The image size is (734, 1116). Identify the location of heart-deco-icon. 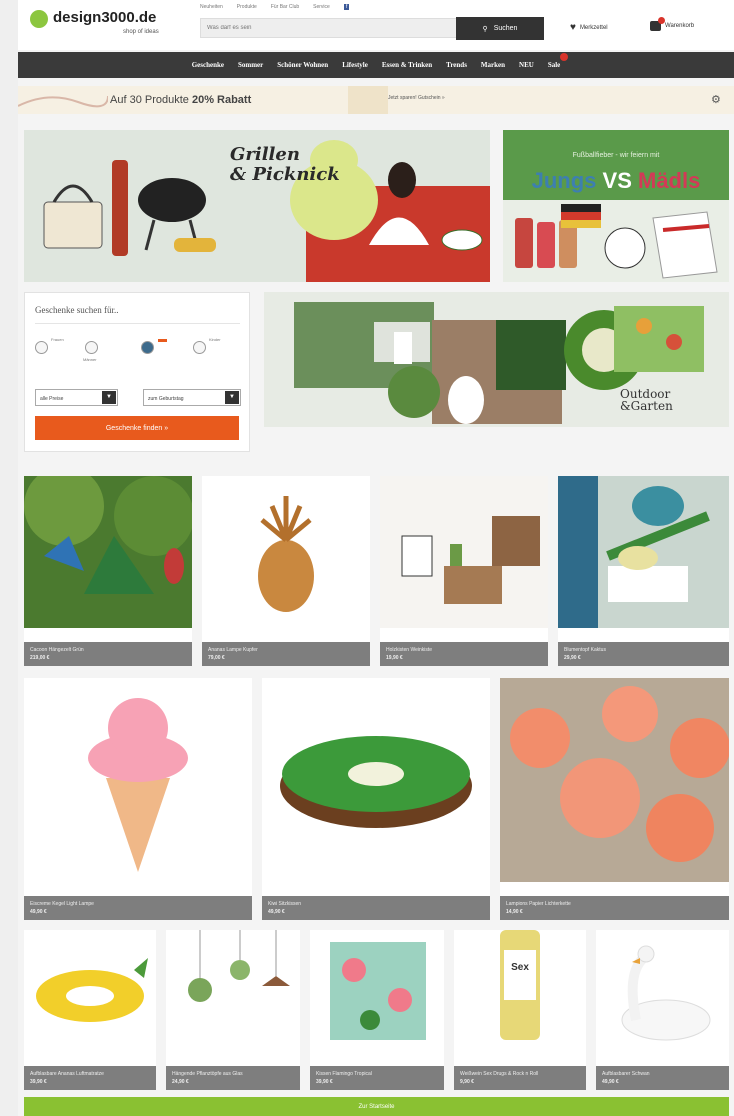
(162, 340).